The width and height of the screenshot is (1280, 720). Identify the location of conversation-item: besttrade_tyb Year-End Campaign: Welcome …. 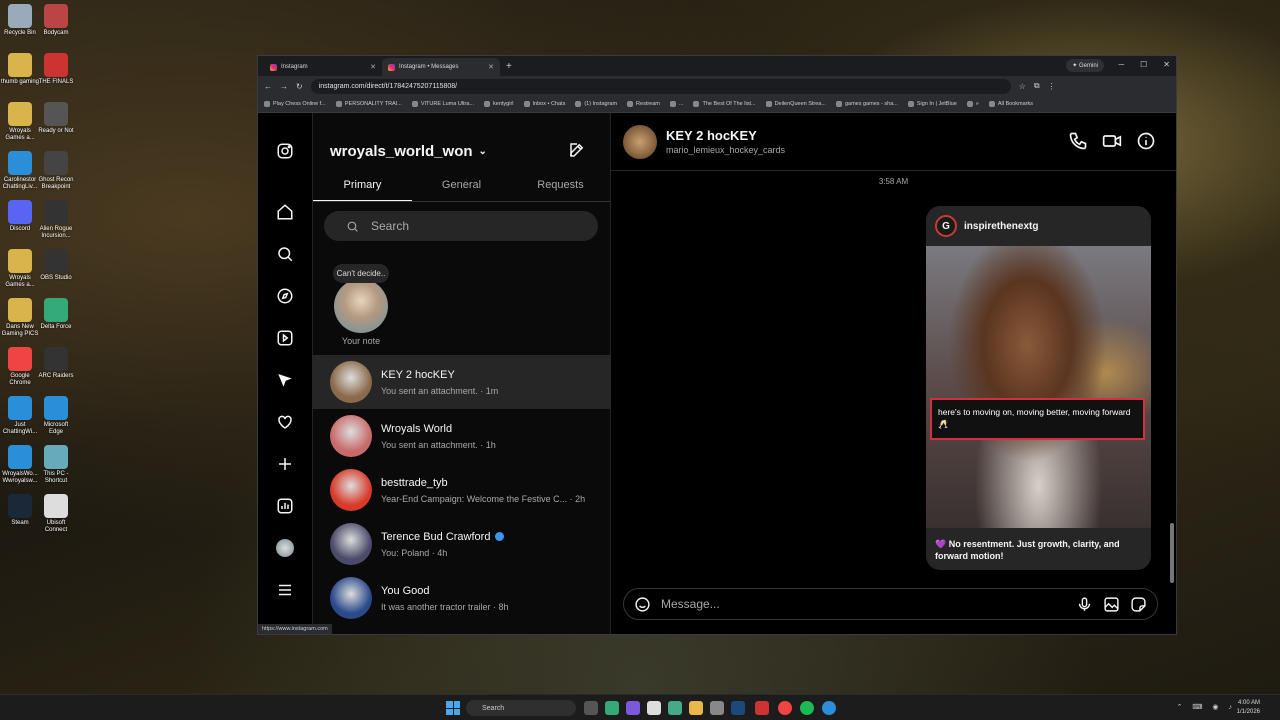
(461, 490).